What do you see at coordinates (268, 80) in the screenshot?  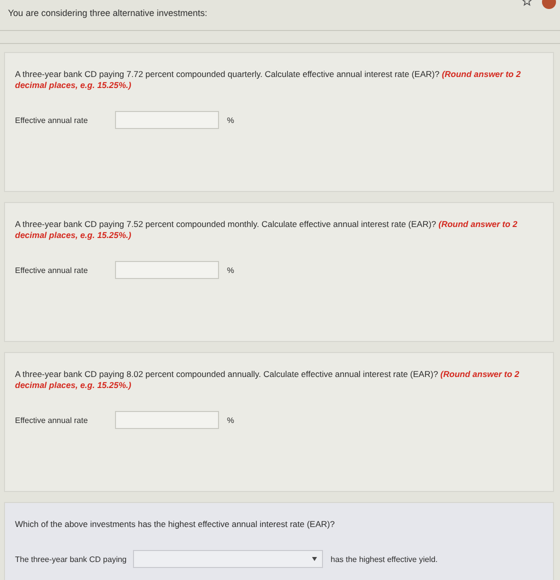 I see `question-text: A three-year bank CD paying 7.72 percent compounded quarterly. Calculate effective annual interest rate (EAR)? (Round answer to 2 decimal places, e.g. 15.25%.)` at bounding box center [268, 80].